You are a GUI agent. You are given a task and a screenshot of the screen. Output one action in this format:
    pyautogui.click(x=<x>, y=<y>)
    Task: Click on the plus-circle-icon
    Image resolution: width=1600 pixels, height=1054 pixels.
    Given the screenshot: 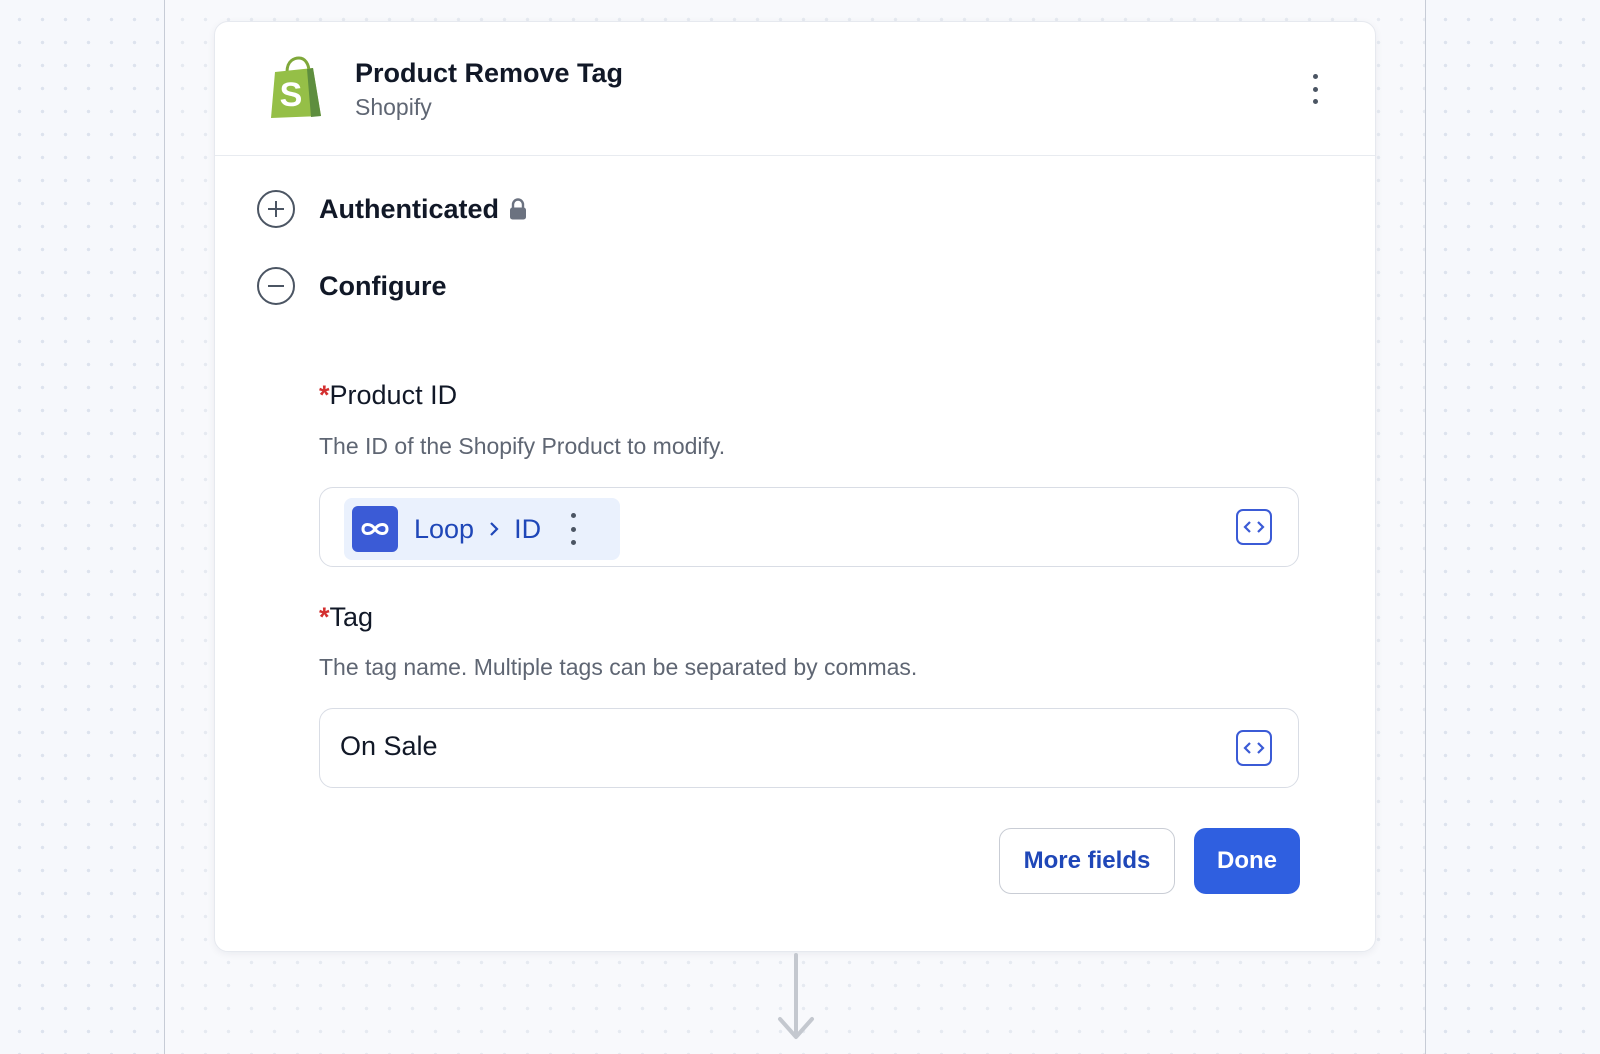 What is the action you would take?
    pyautogui.click(x=276, y=209)
    